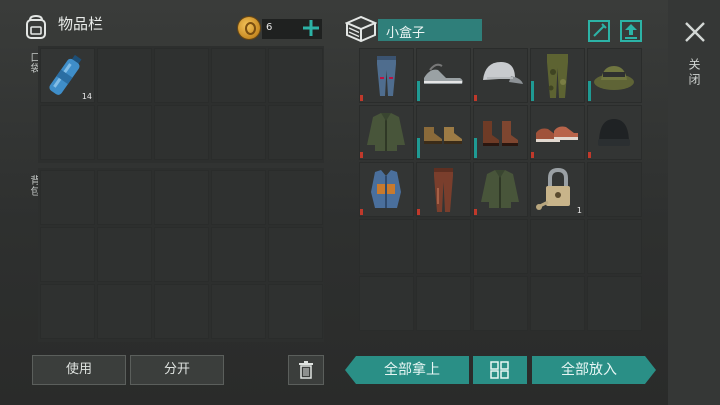 This screenshot has height=405, width=720. What do you see at coordinates (631, 31) in the screenshot?
I see `upload-button` at bounding box center [631, 31].